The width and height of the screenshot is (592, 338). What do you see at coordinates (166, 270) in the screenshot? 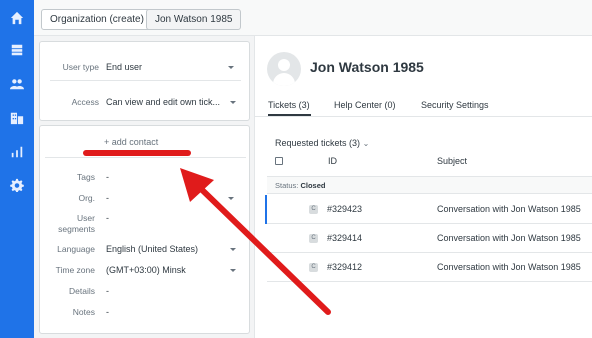
I see `timezone-select: (GMT+03:00) Minsk` at bounding box center [166, 270].